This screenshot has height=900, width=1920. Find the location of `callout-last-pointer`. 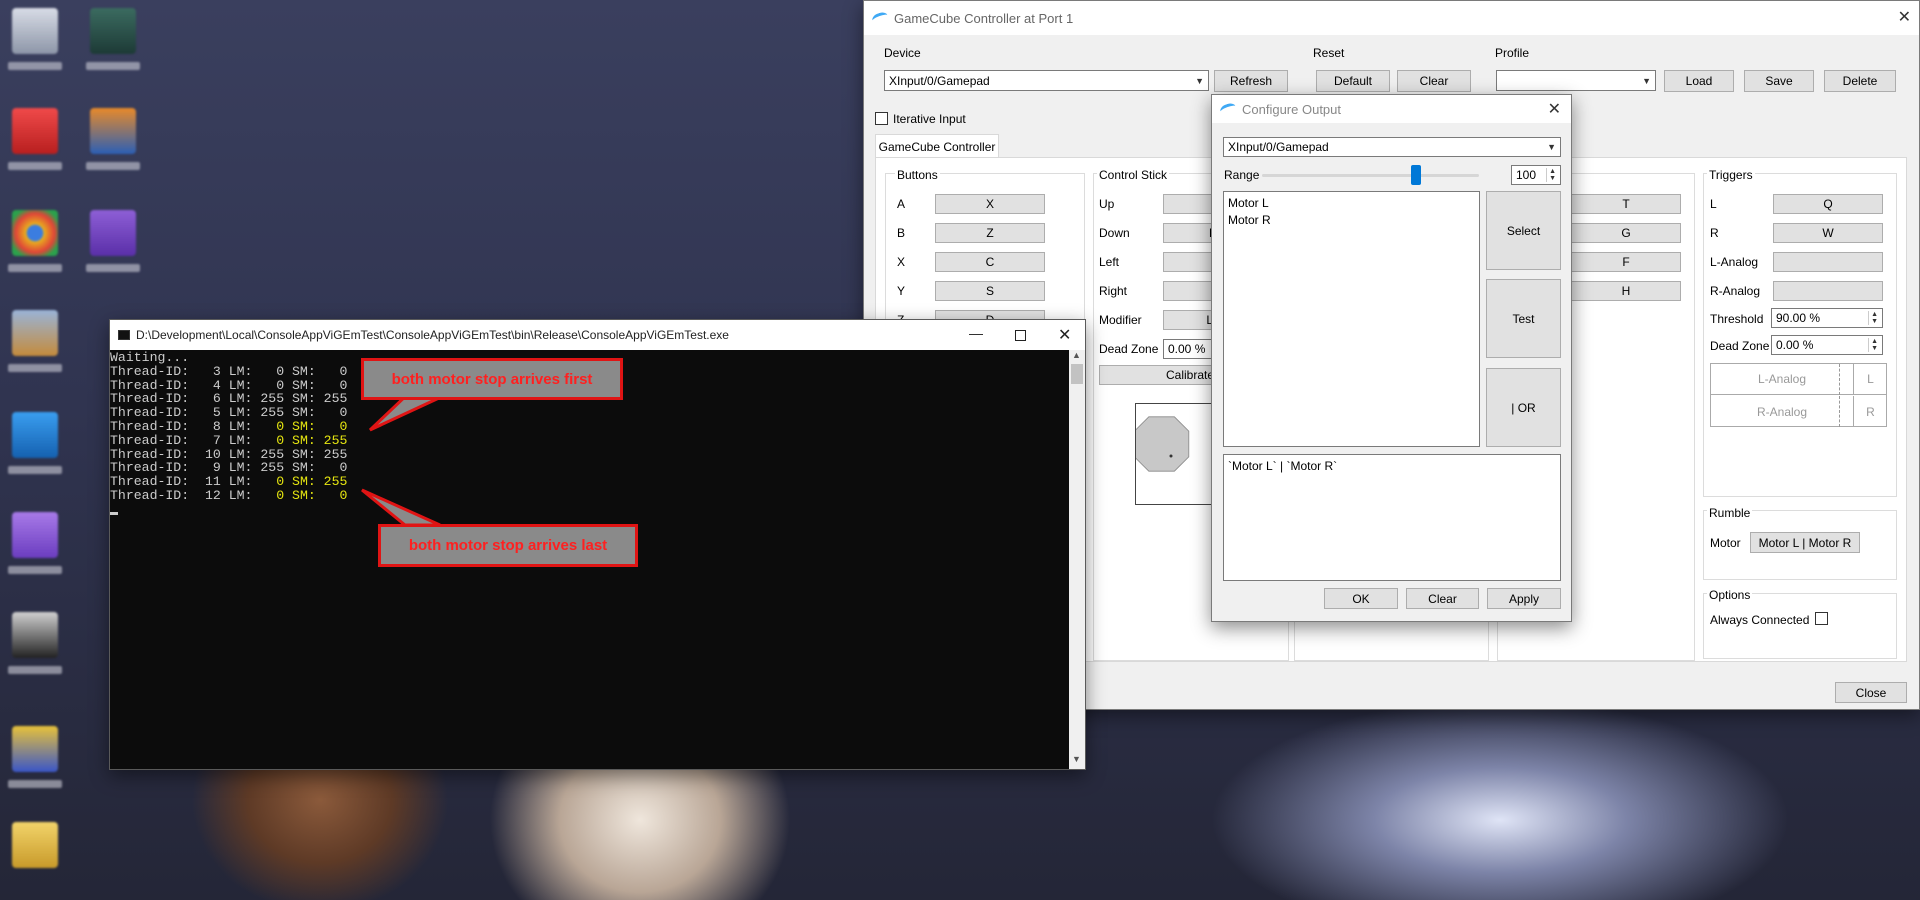

callout-last-pointer is located at coordinates (401, 507).